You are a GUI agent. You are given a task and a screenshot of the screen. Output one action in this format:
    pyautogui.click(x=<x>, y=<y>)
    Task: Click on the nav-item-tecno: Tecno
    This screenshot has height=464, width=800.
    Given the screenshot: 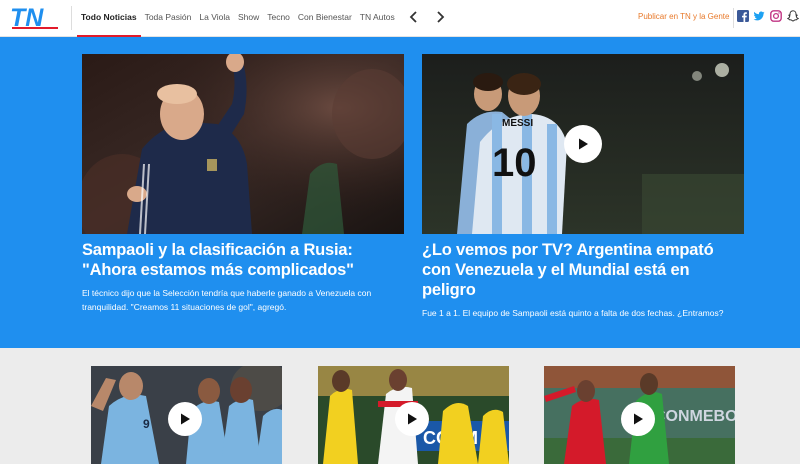 What is the action you would take?
    pyautogui.click(x=278, y=18)
    